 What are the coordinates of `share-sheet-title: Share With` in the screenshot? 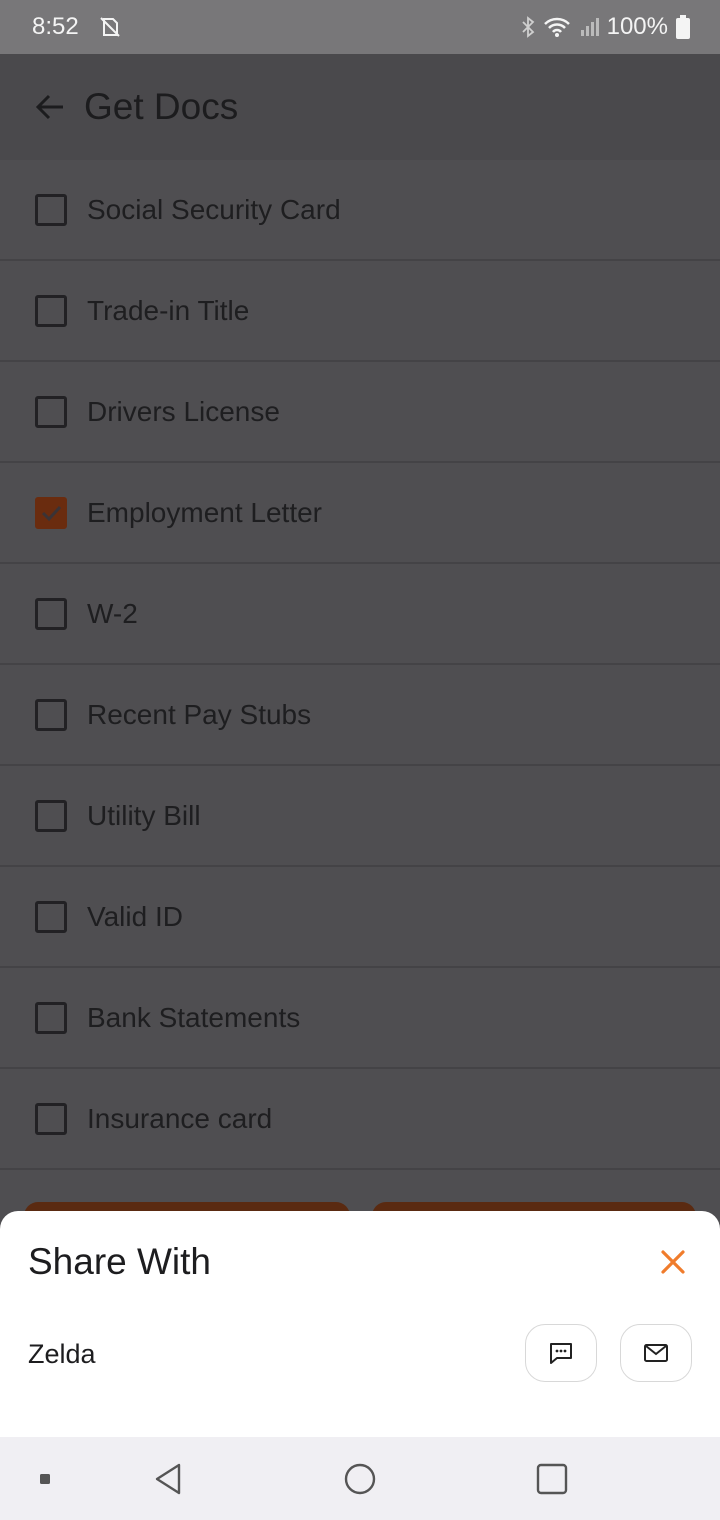 It's located at (120, 1261).